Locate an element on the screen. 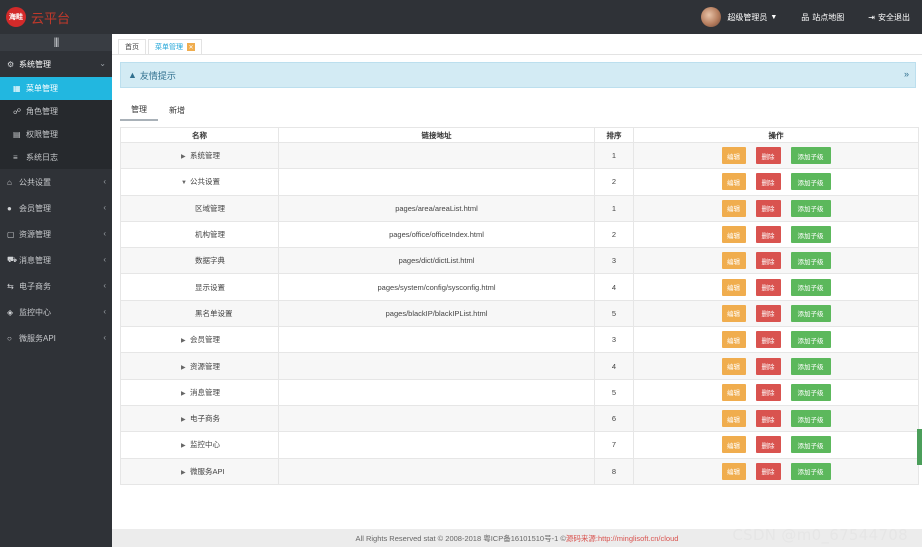  sidebar-item-resource: ▢ 资源管理 ‹ is located at coordinates (56, 234).